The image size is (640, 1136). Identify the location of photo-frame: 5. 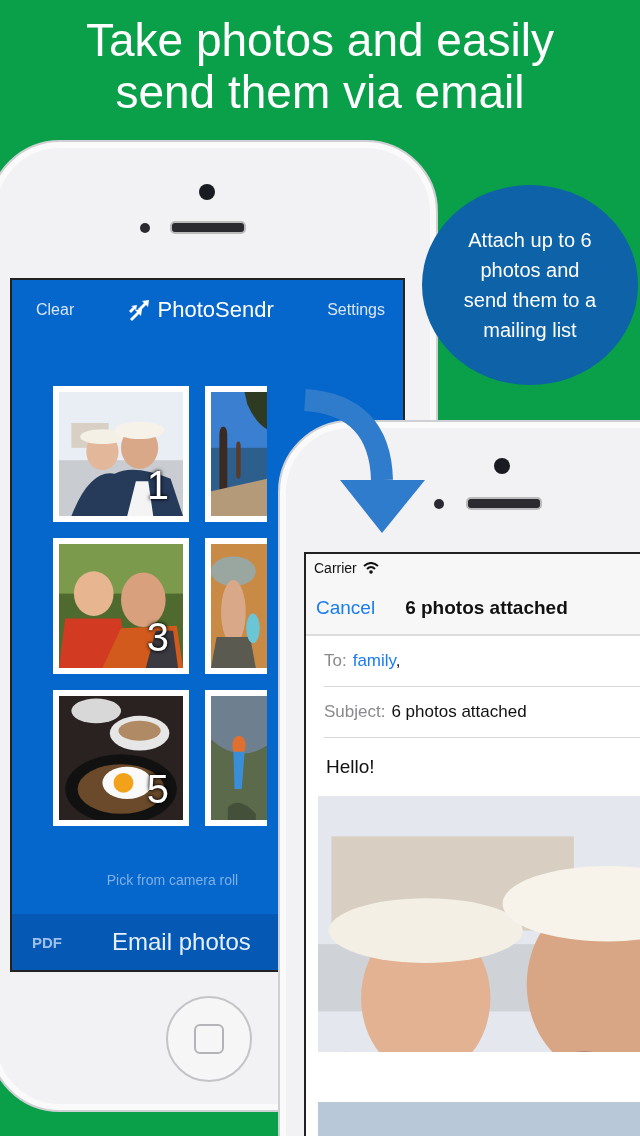
(121, 758).